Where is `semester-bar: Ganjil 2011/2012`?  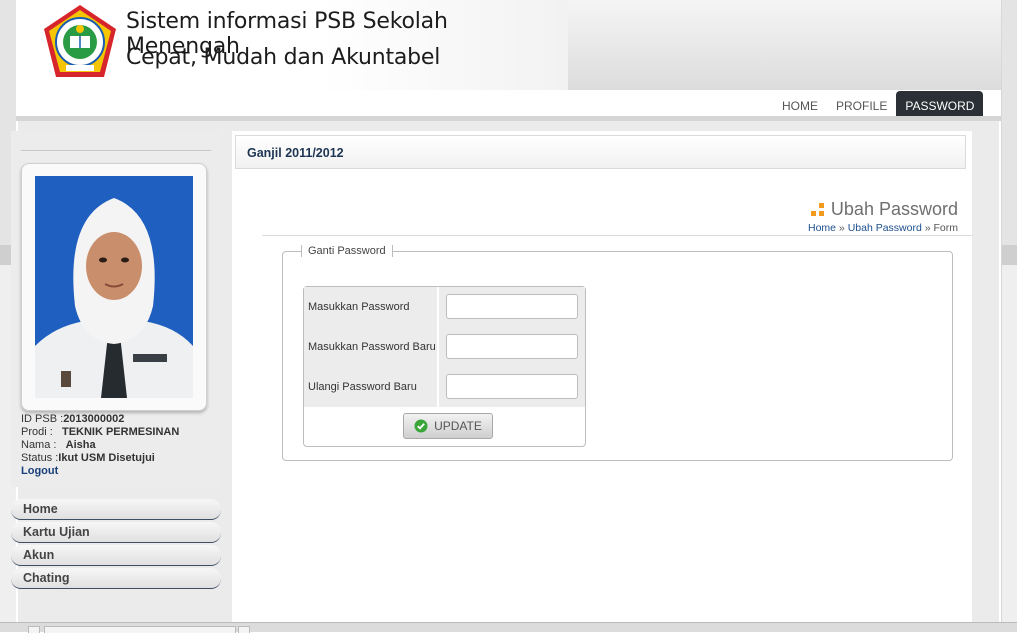
semester-bar: Ganjil 2011/2012 is located at coordinates (600, 152).